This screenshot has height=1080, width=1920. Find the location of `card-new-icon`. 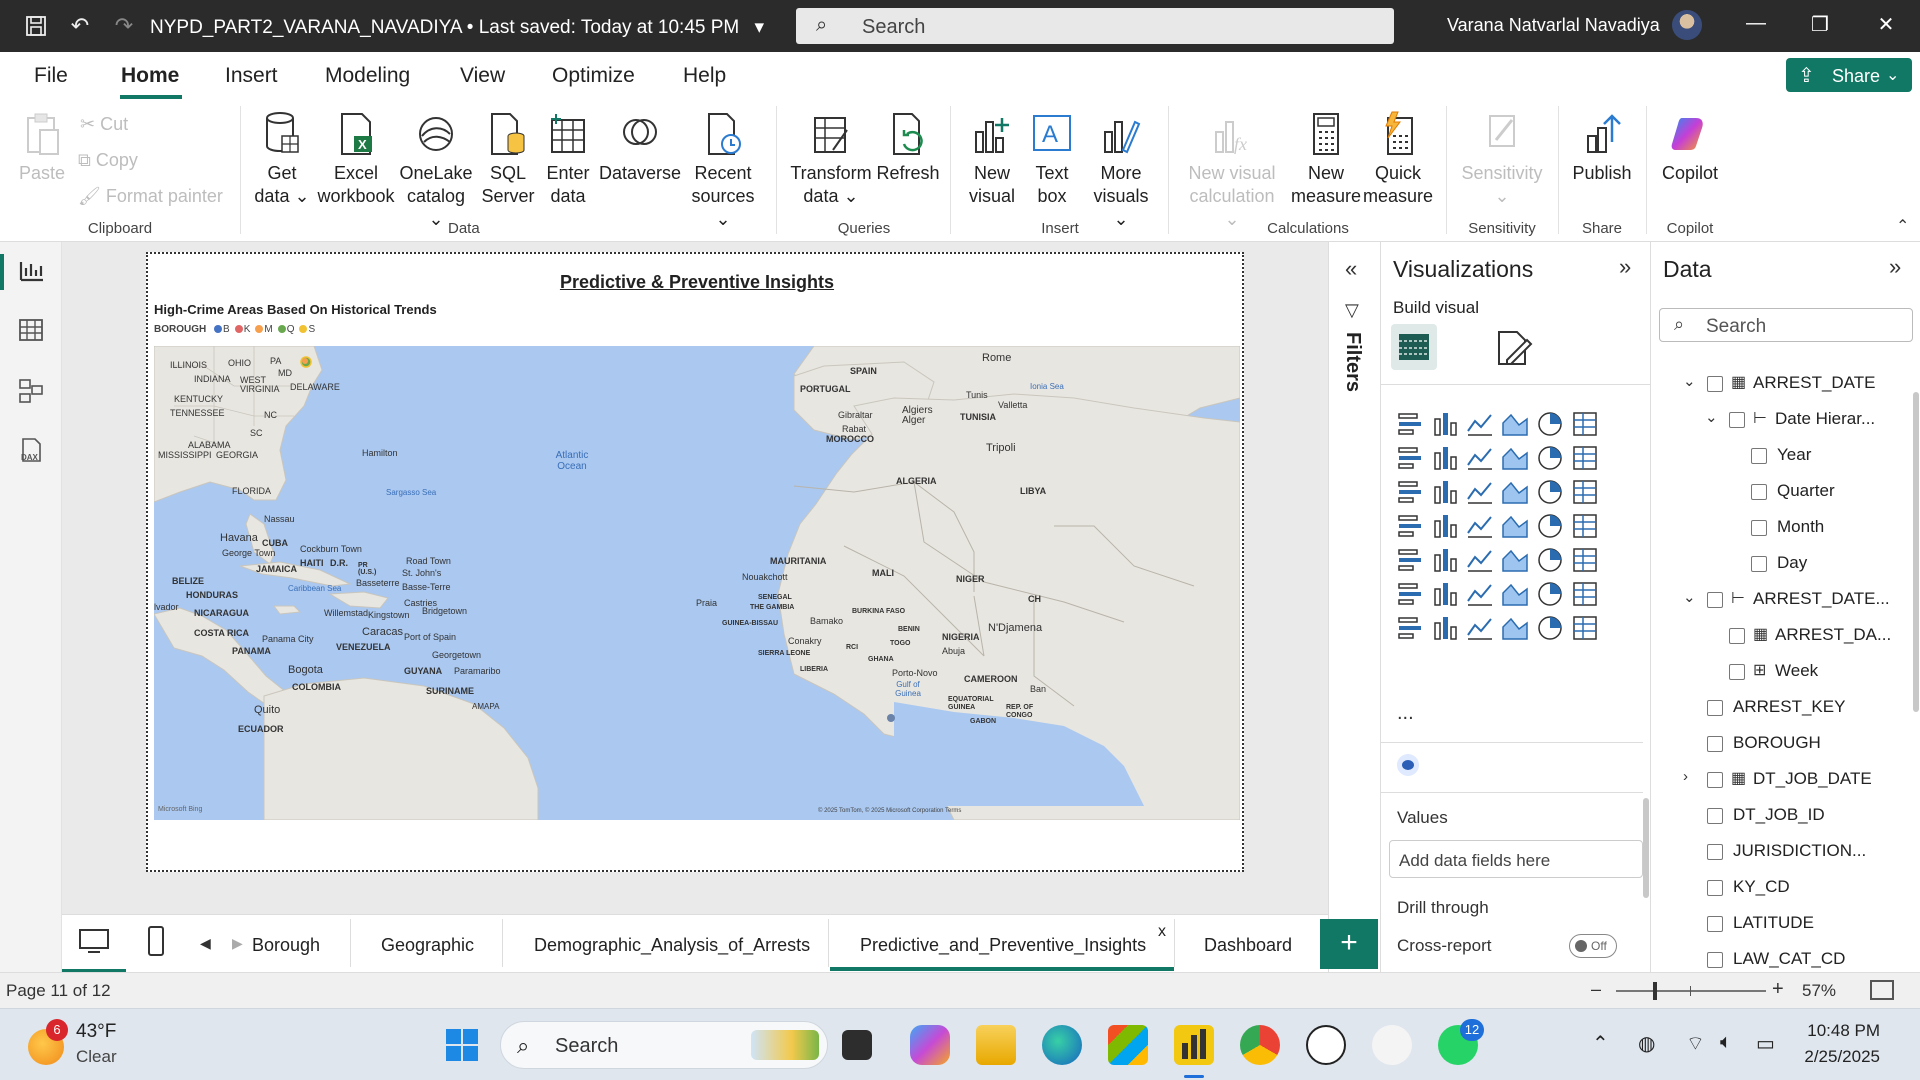

card-new-icon is located at coordinates (1445, 628).